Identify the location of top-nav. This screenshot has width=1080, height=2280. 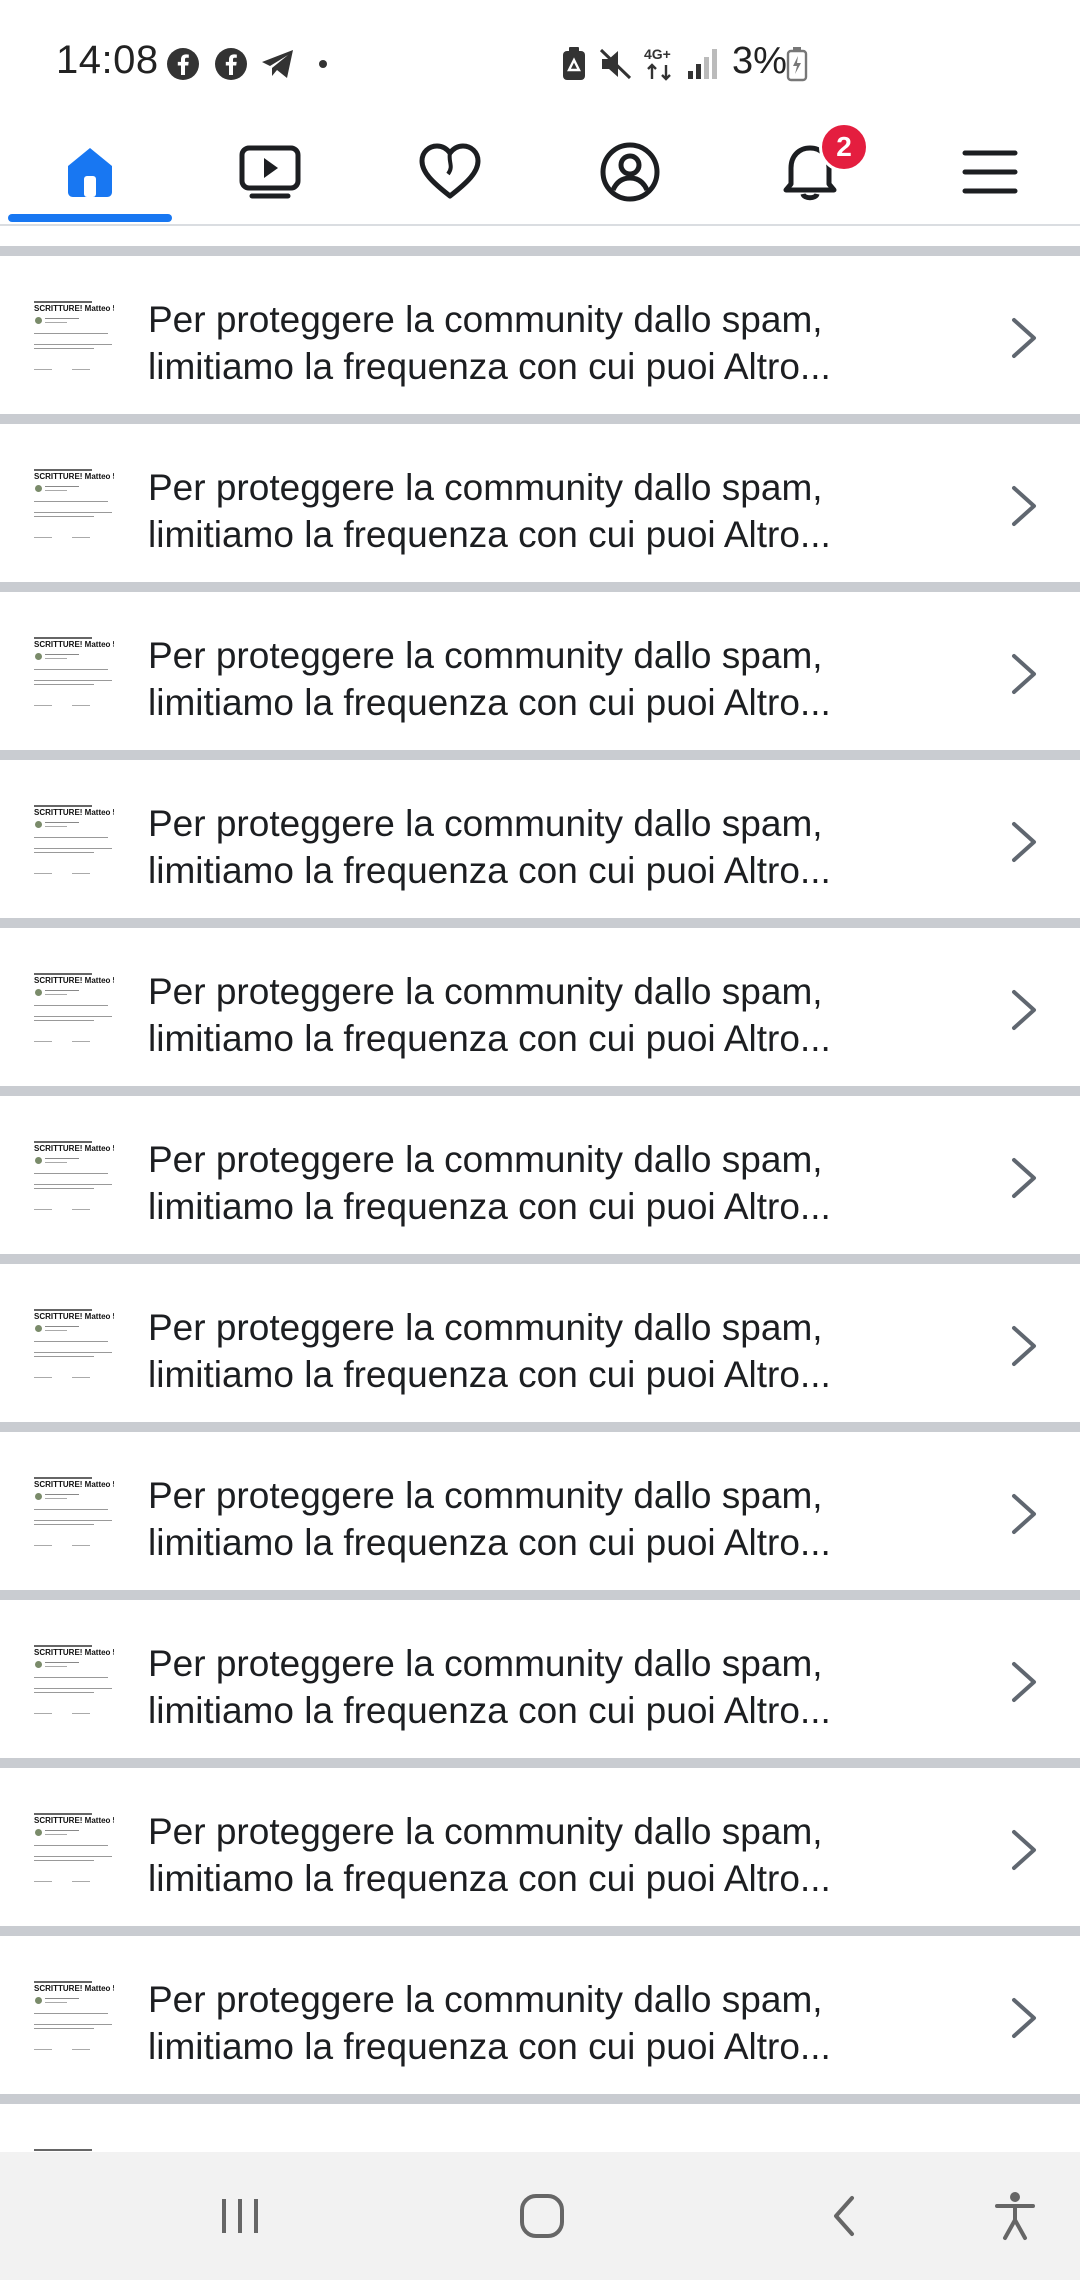
(540, 173).